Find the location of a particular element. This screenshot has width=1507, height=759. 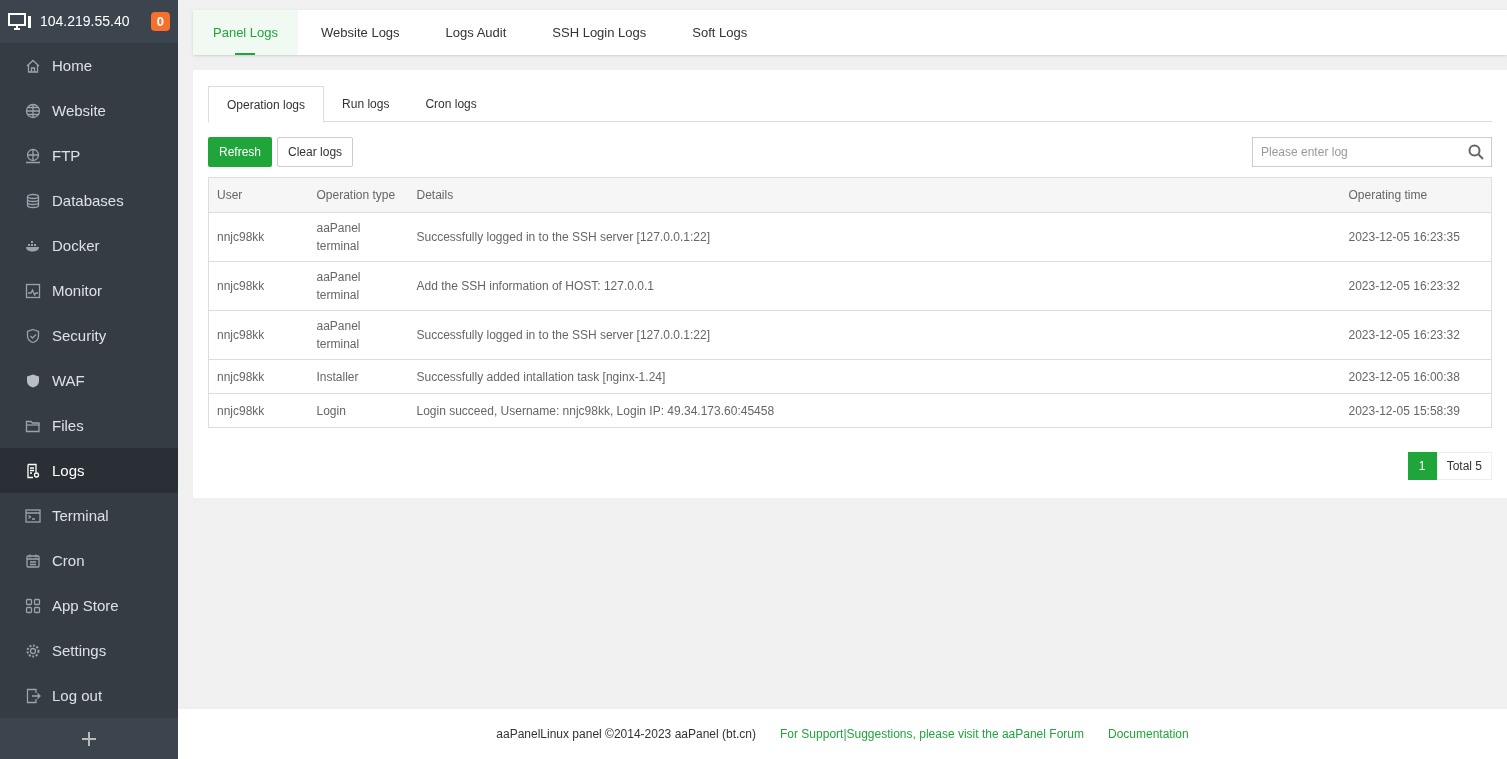

table-cell: Login is located at coordinates (358, 410).